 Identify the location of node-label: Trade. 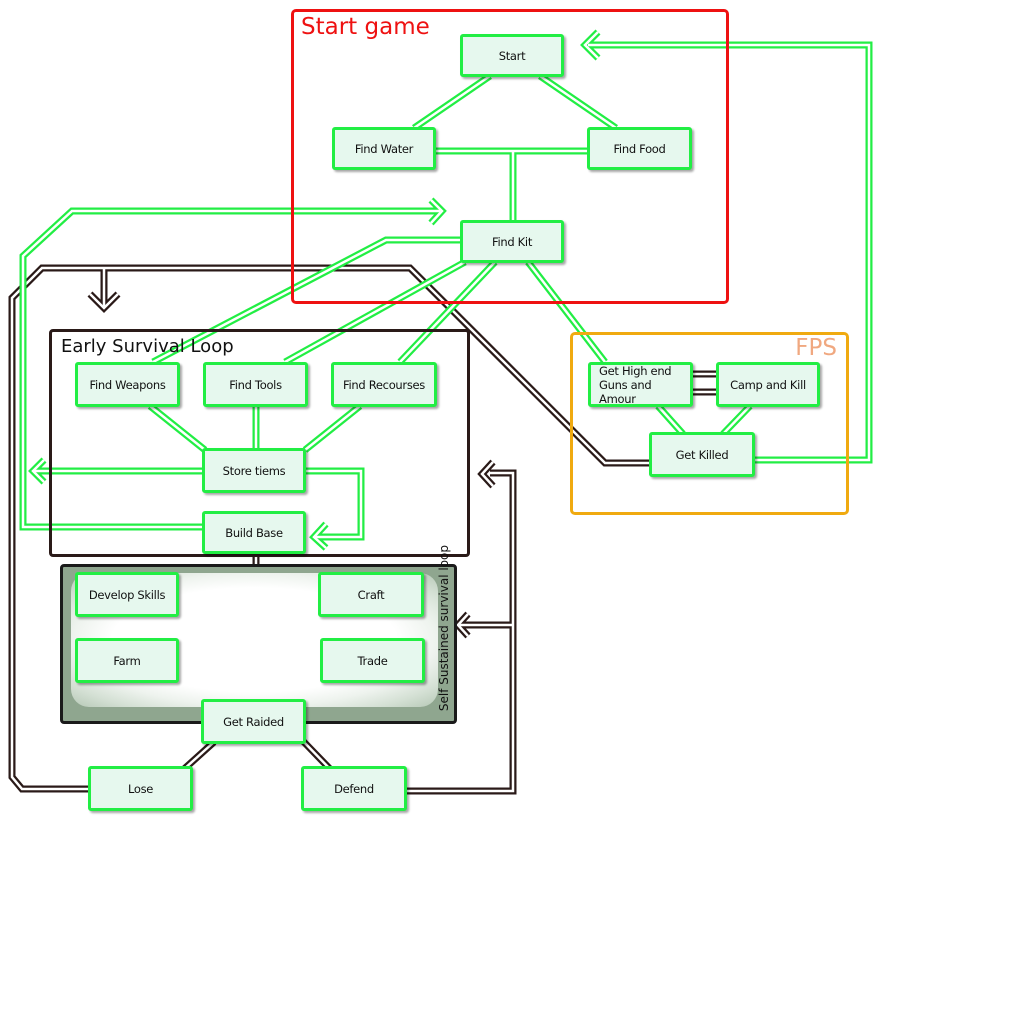
(372, 660).